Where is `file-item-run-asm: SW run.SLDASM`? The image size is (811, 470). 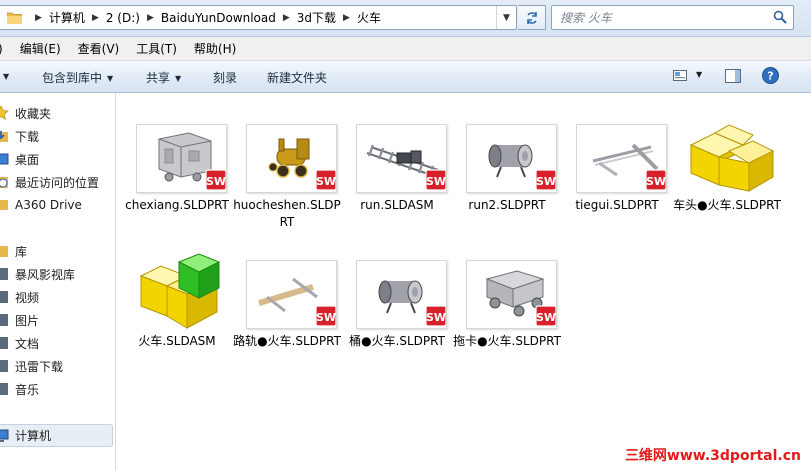
file-item-run-asm: SW run.SLDASM is located at coordinates (397, 179).